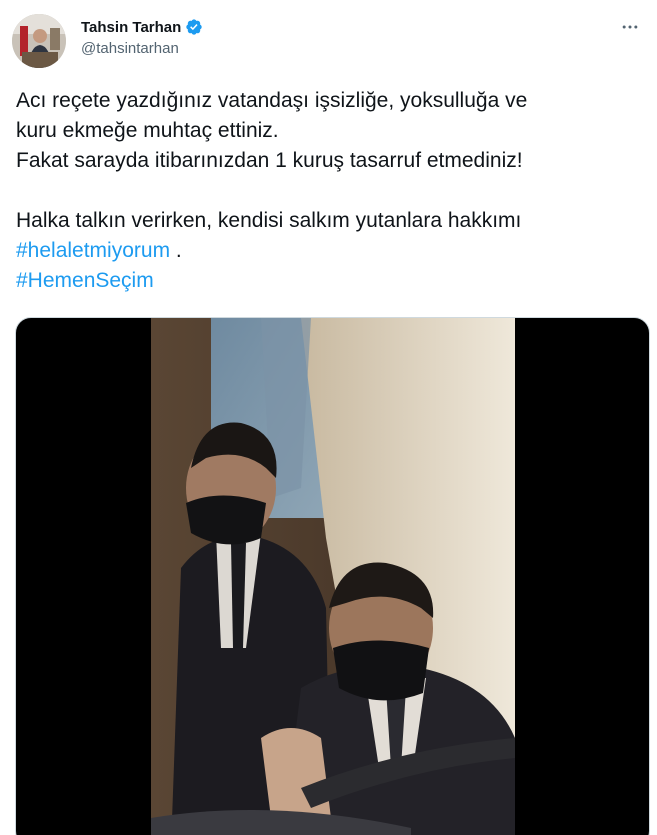  What do you see at coordinates (130, 48) in the screenshot?
I see `author-handle: @tahsintarhan` at bounding box center [130, 48].